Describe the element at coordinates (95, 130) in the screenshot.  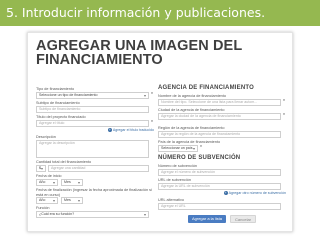
I see `add-translated-title-link: + Agregar el título traducido` at that location.